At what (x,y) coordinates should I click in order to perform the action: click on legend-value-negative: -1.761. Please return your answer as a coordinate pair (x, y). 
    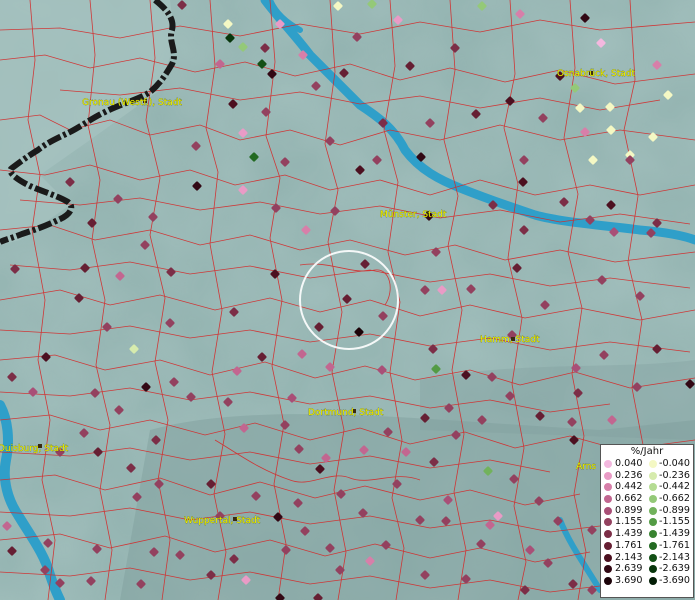
    Looking at the image, I should click on (674, 545).